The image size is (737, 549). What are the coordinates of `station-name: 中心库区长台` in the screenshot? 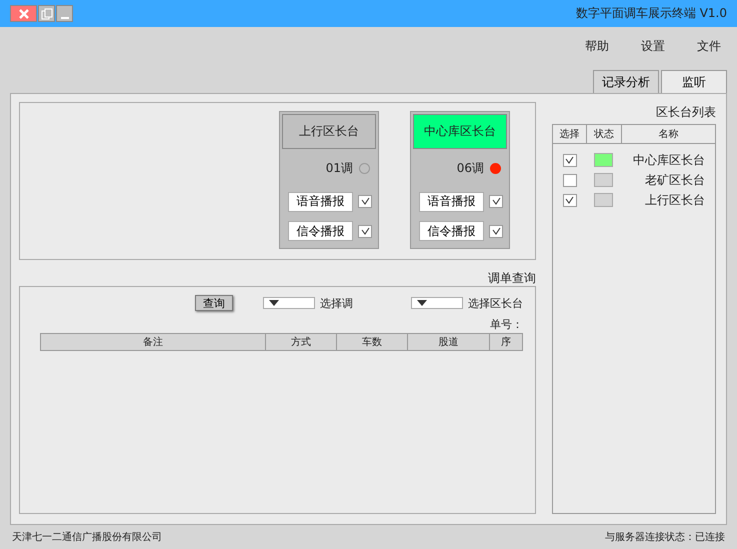 It's located at (668, 160).